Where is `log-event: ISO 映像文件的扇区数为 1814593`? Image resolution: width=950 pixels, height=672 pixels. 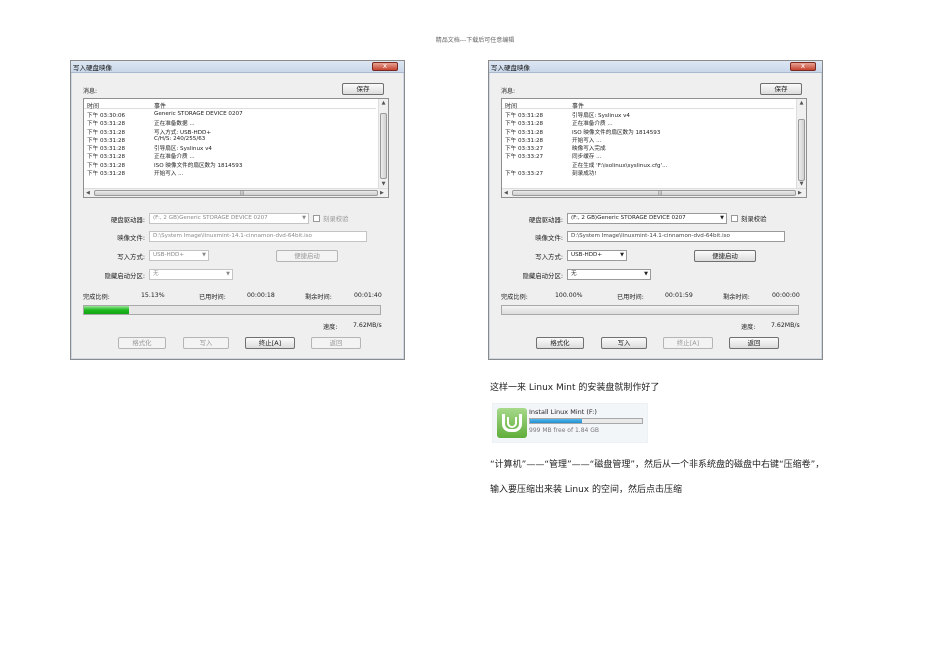 log-event: ISO 映像文件的扇区数为 1814593 is located at coordinates (198, 165).